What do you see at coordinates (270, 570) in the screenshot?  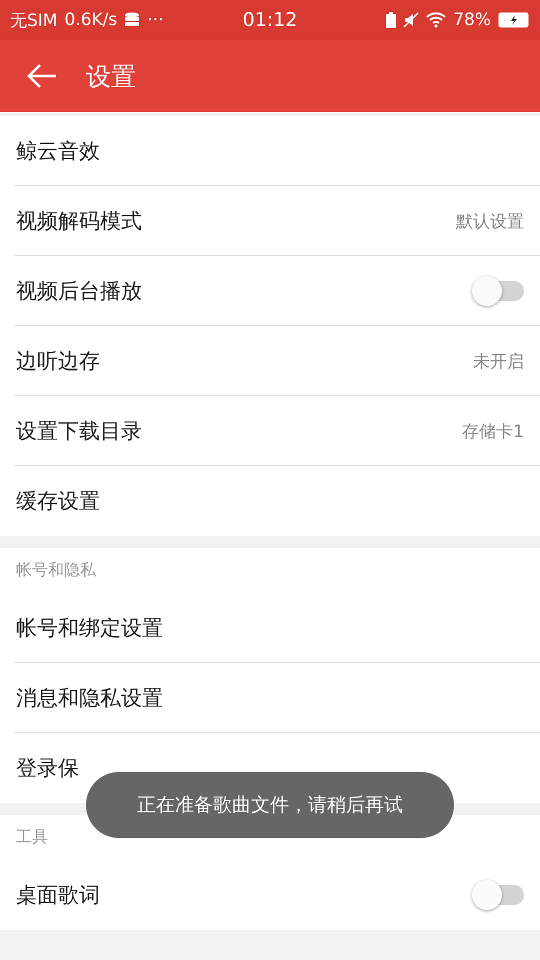 I see `section-title: 帐号和隐私` at bounding box center [270, 570].